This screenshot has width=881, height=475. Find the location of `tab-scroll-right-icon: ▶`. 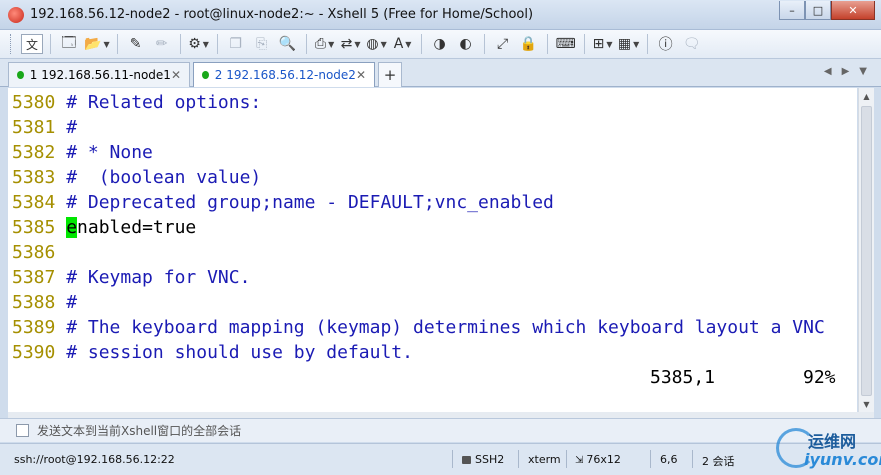

tab-scroll-right-icon: ▶ is located at coordinates (846, 71).